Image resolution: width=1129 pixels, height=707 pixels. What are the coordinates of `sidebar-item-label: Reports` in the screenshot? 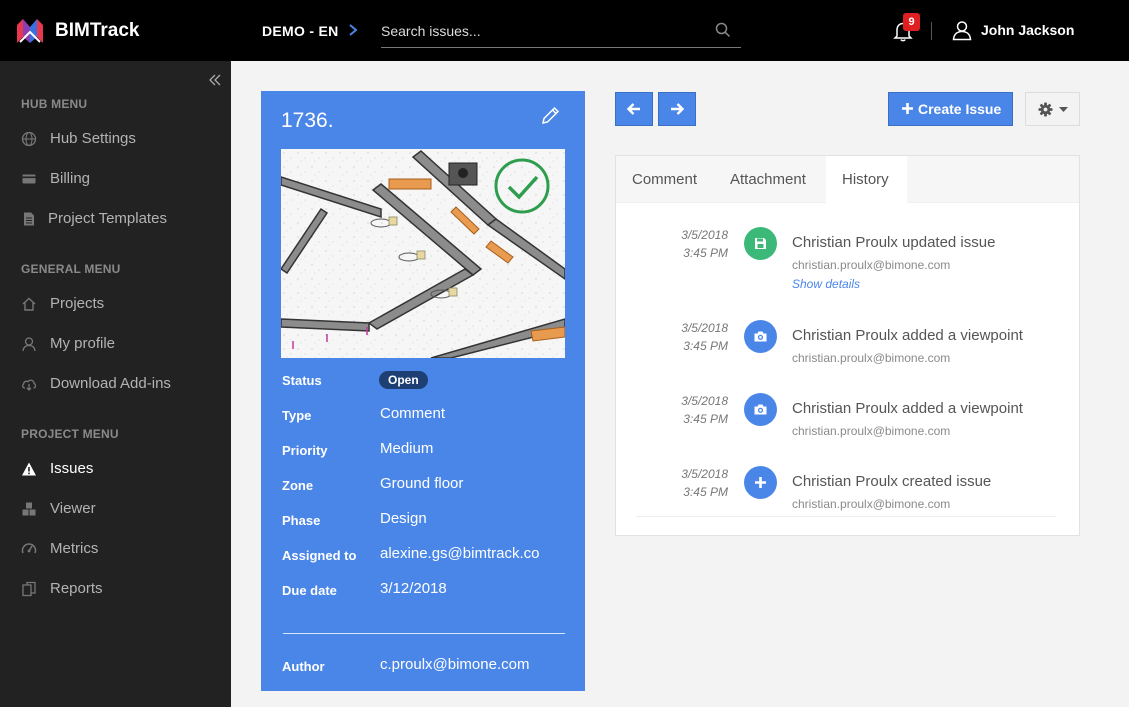 It's located at (76, 588).